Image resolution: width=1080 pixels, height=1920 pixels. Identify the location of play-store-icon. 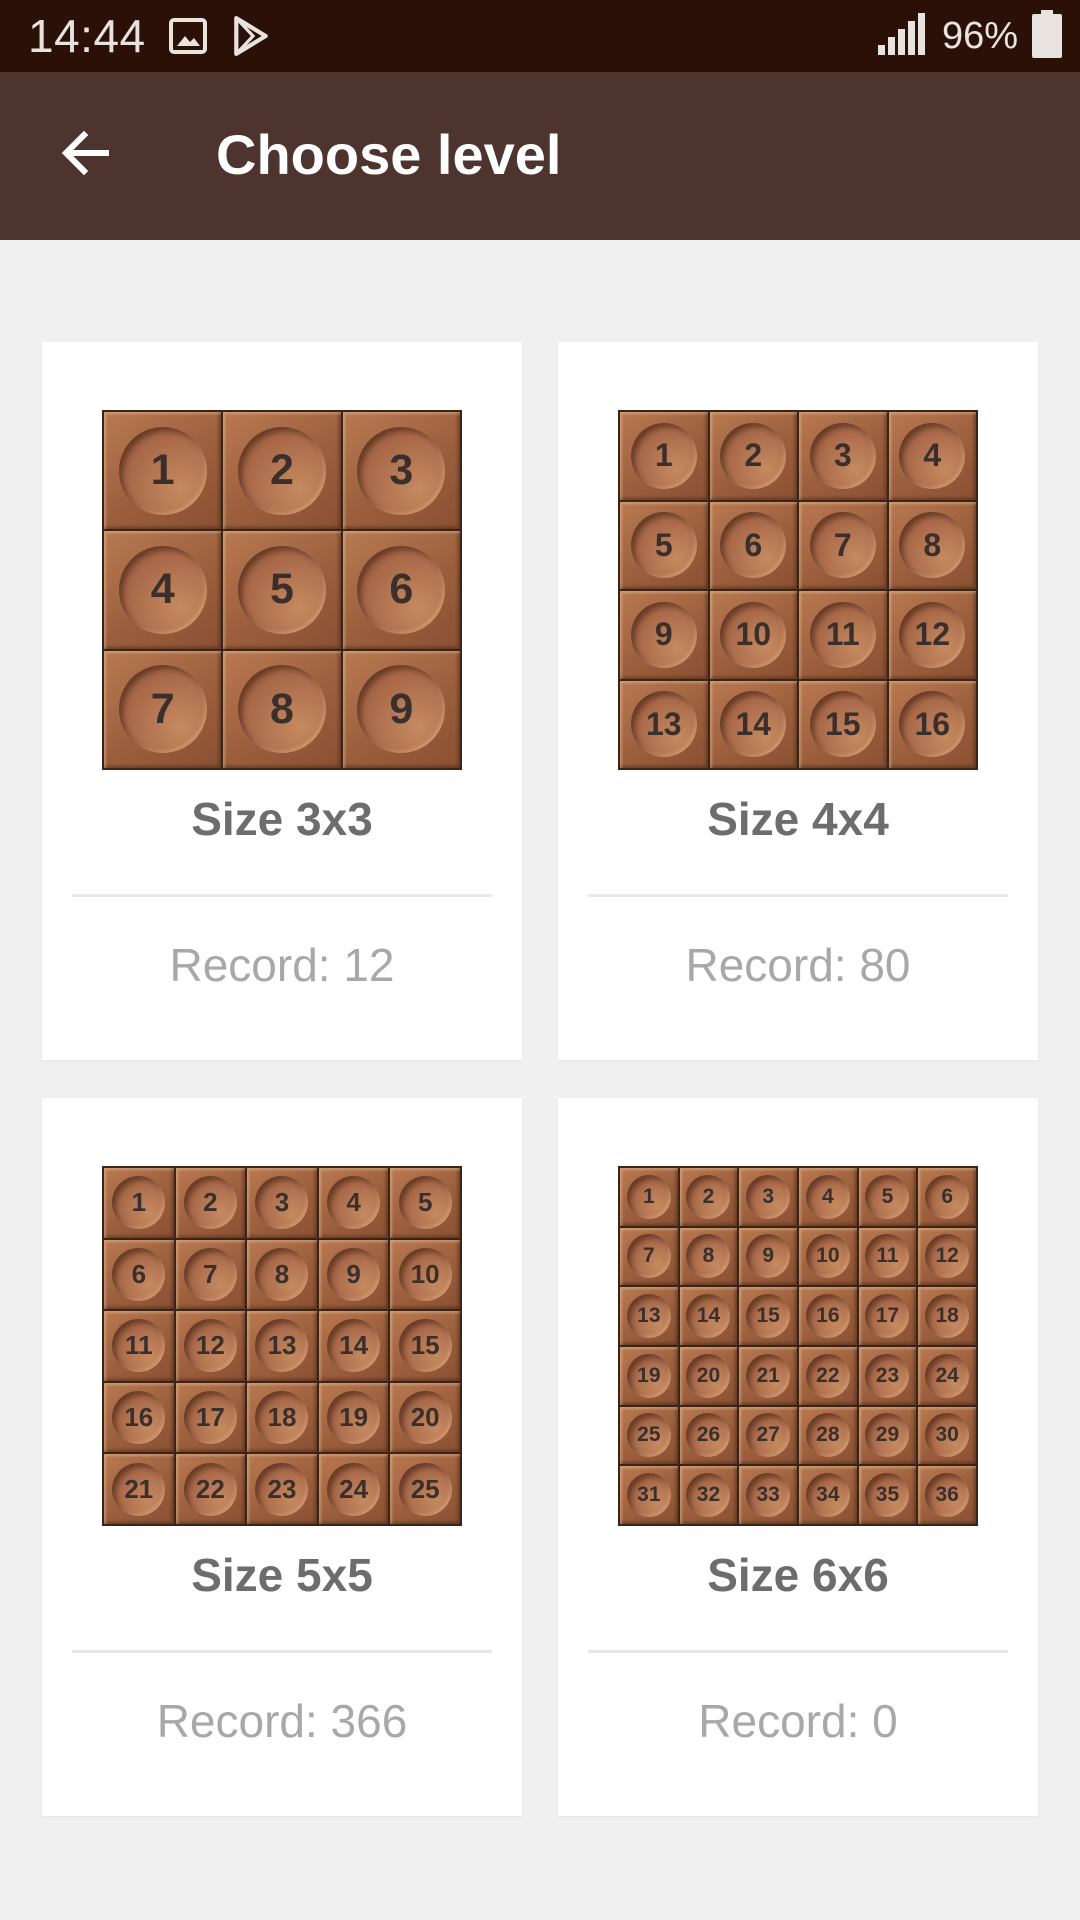
(251, 36).